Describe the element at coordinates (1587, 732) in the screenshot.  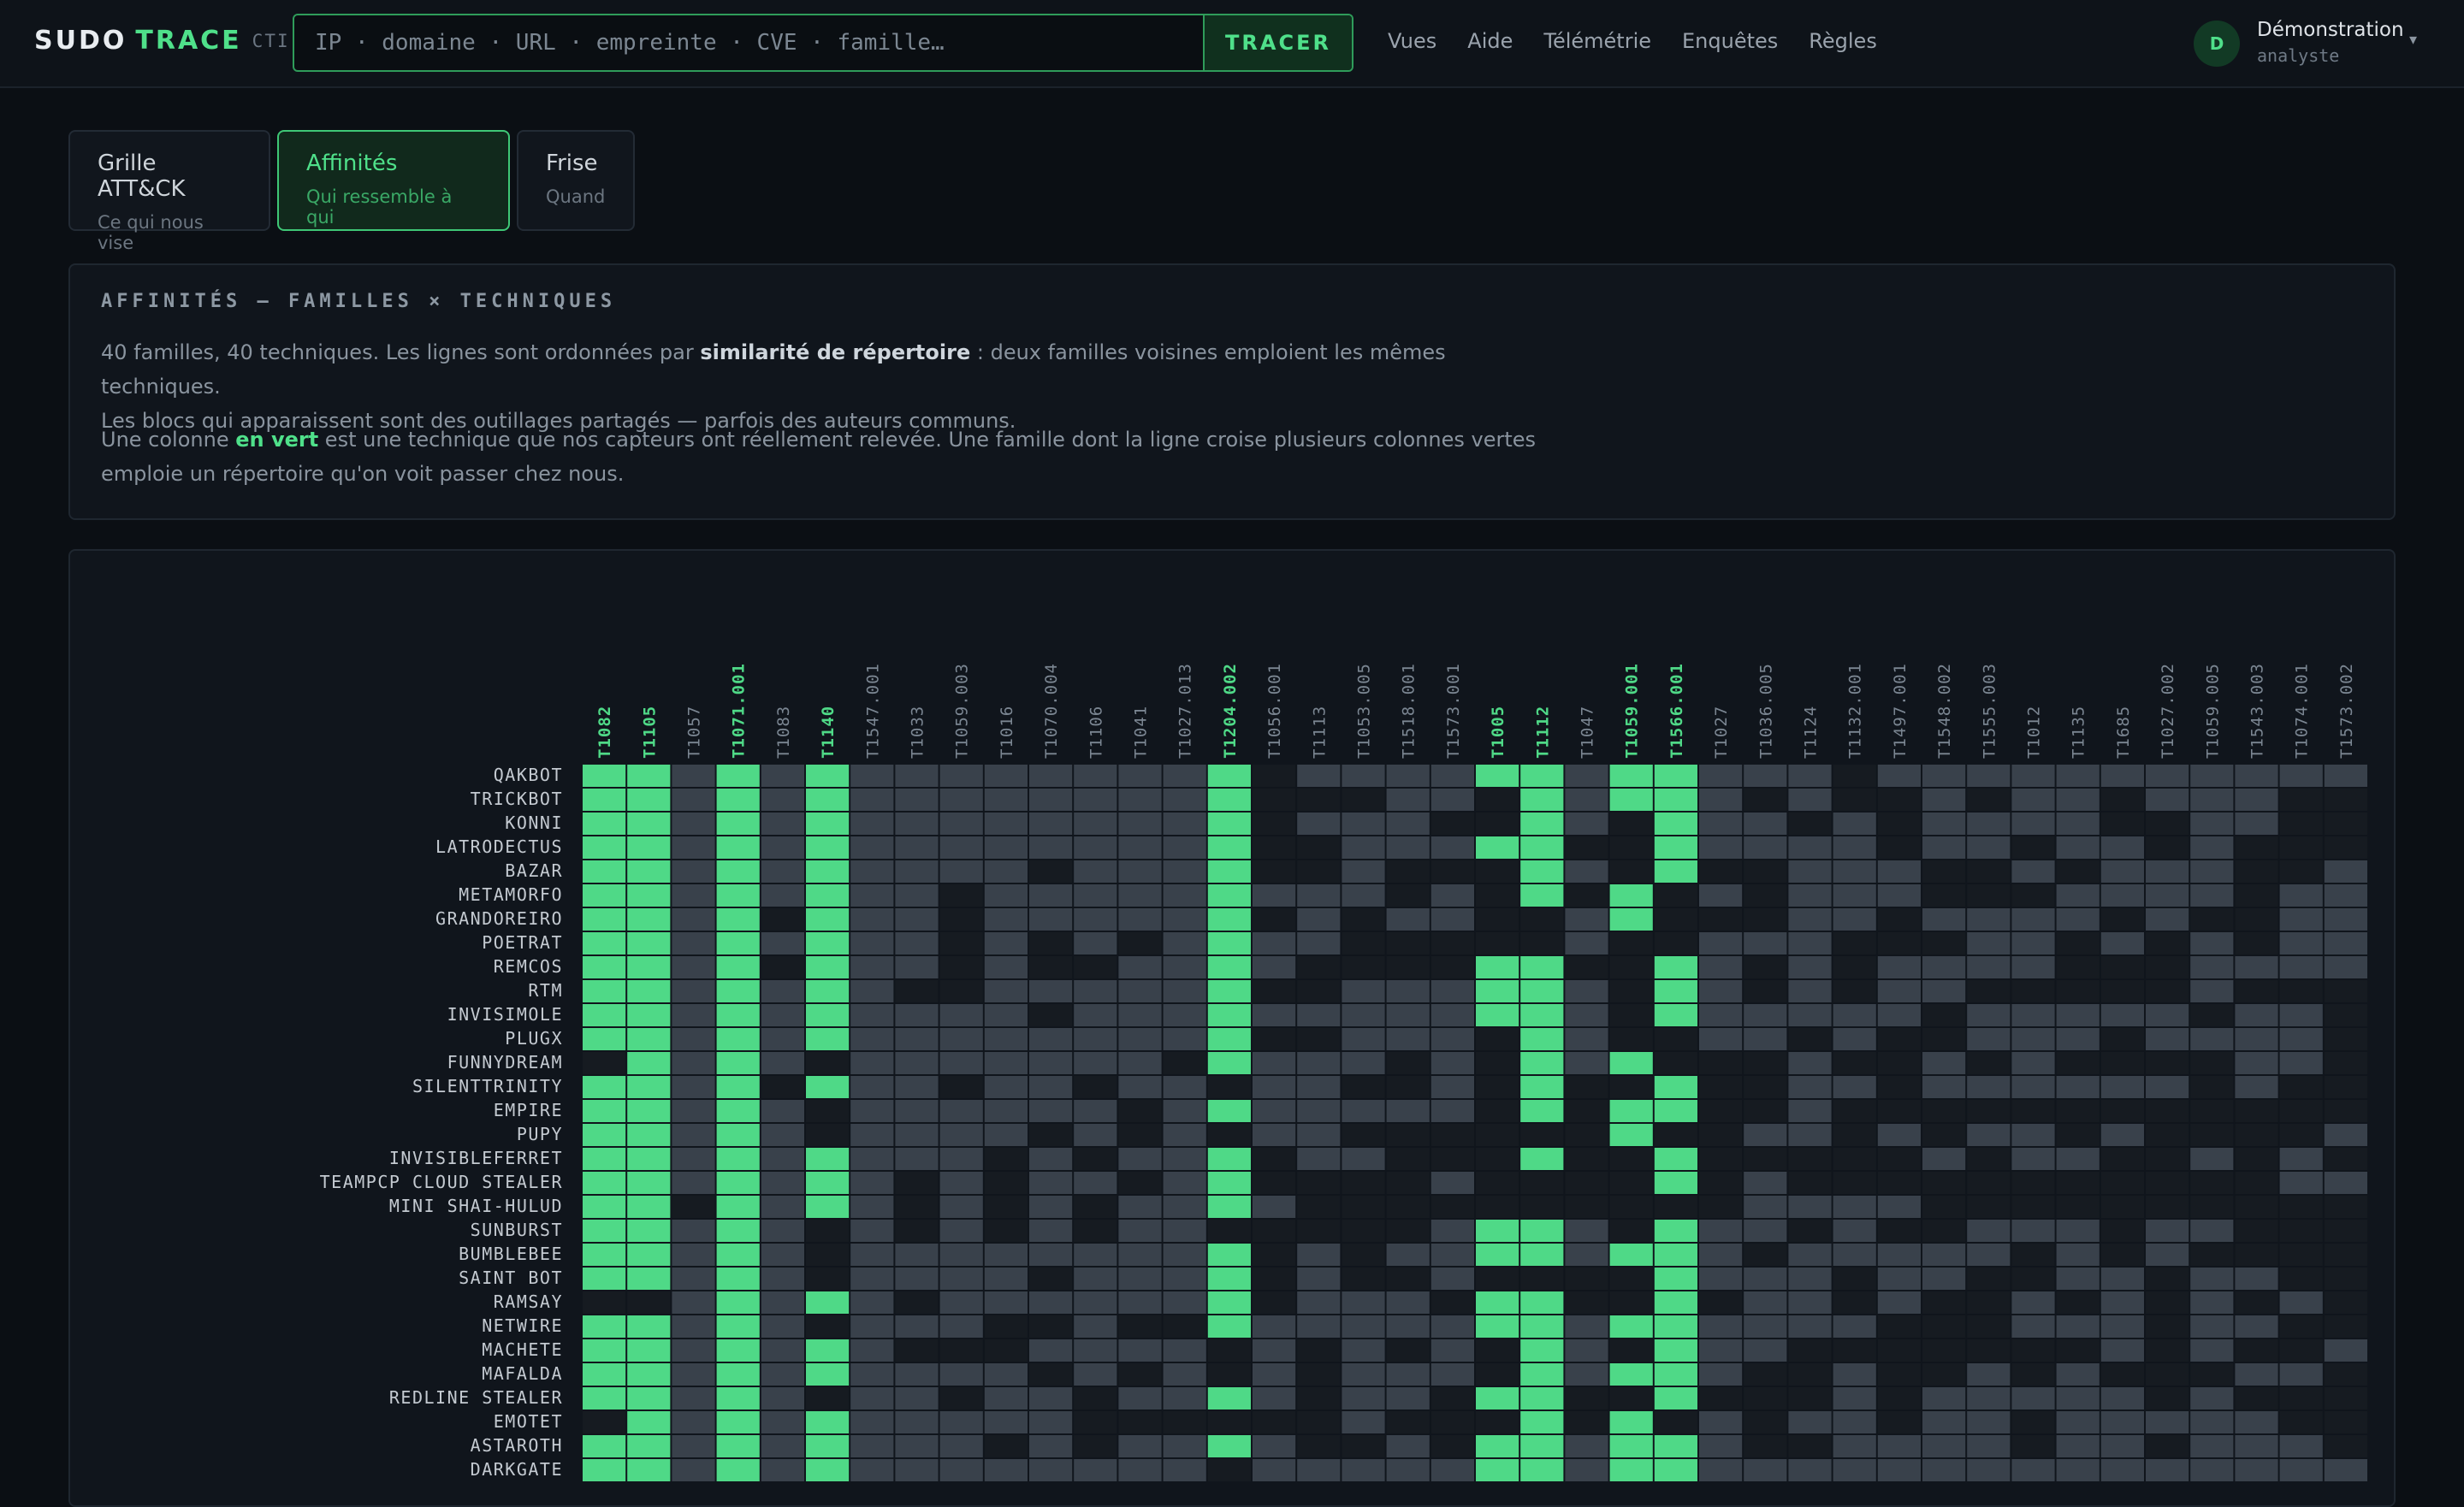
I see `column-label: T1047` at that location.